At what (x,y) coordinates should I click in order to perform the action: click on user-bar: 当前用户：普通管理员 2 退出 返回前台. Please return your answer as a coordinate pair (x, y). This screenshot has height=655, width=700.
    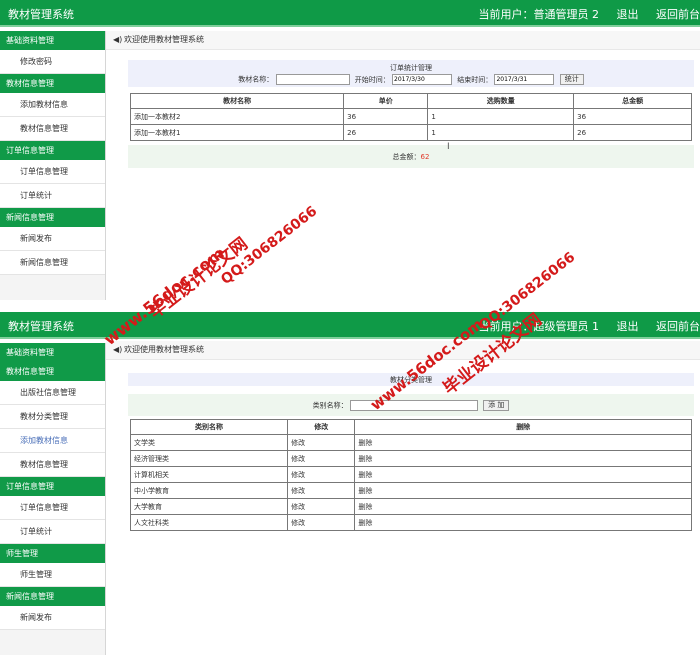
    Looking at the image, I should click on (582, 14).